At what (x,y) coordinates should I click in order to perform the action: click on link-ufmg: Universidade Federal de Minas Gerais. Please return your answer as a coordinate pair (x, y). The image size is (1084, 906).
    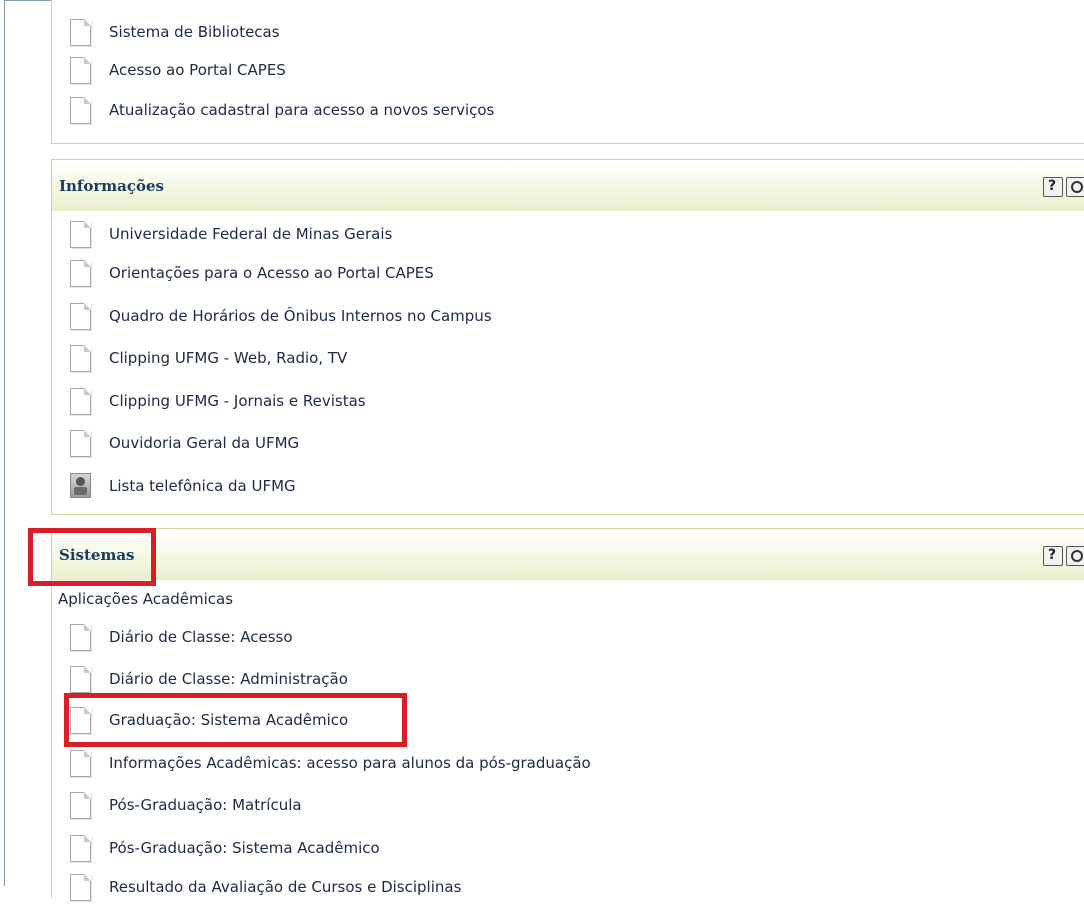
    Looking at the image, I should click on (250, 234).